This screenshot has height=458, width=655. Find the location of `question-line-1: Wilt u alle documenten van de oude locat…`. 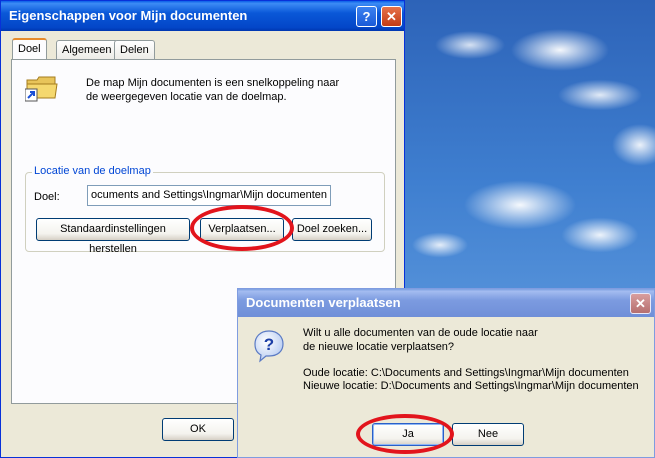

question-line-1: Wilt u alle documenten van de oude locat… is located at coordinates (420, 333).